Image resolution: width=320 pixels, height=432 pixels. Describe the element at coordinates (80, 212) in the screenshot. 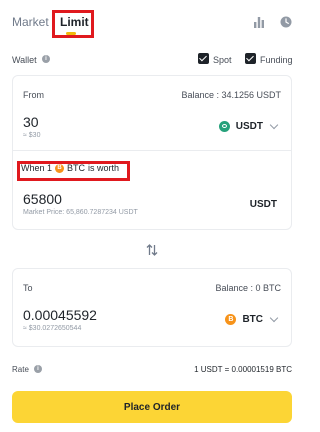

I see `market-price: Market Price: 65,860.7287234 USDT` at that location.